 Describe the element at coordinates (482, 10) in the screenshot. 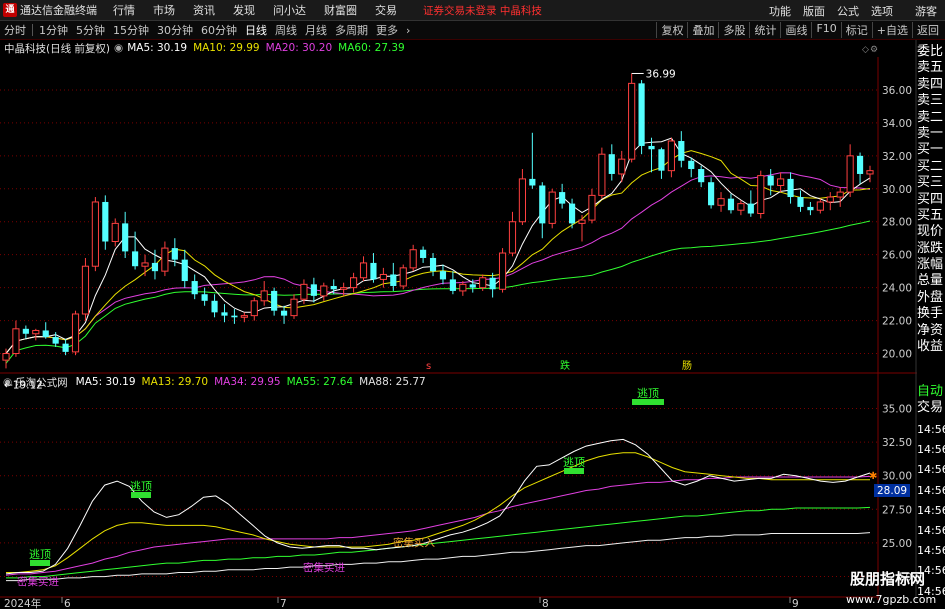

I see `trade-login-warning: 证券交易未登录 中晶科技` at that location.